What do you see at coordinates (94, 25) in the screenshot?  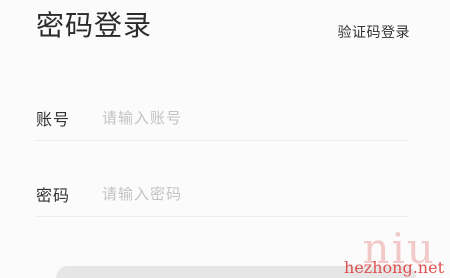 I see `page-title: 密码登录` at bounding box center [94, 25].